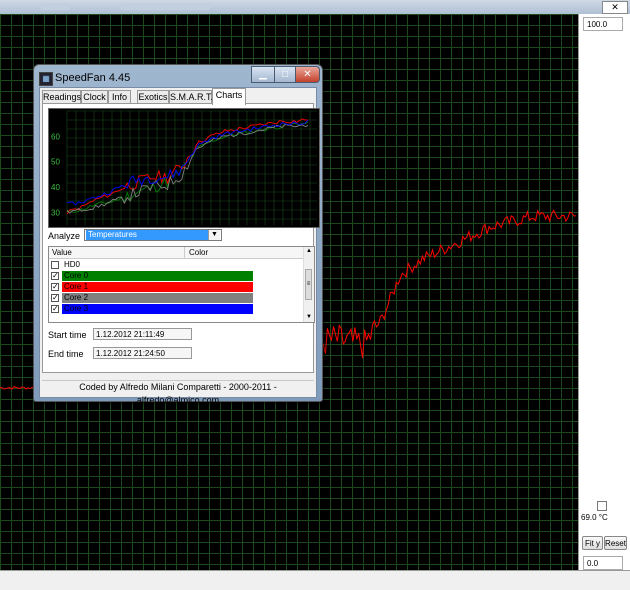 This screenshot has width=630, height=590. I want to click on speedfan-app-icon: ▦, so click(46, 79).